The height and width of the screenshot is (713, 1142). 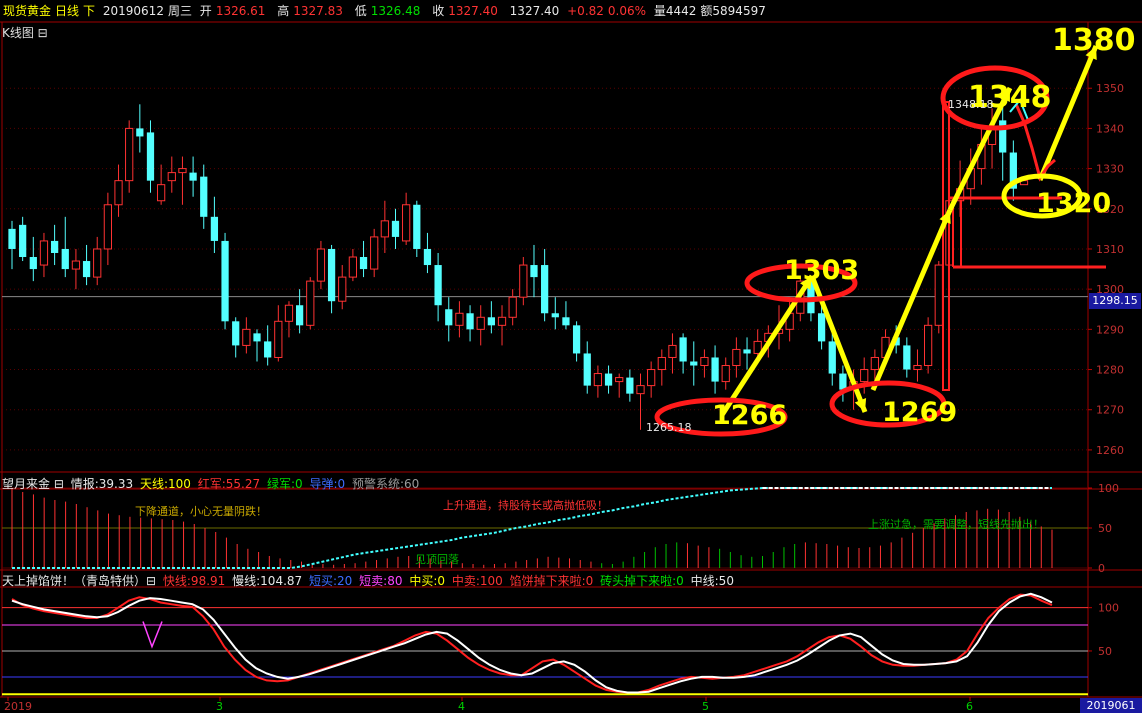 I want to click on indicator2-plot: 50 100, so click(x=560, y=644).